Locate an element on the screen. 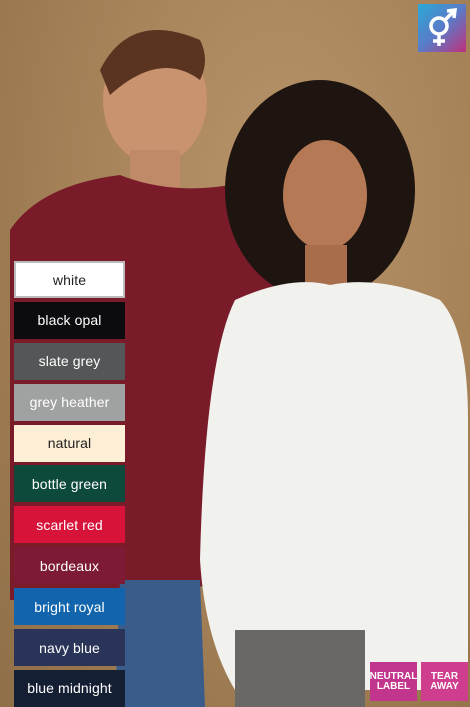 This screenshot has height=707, width=470. feature-badges: NEUTRAL LABEL TEAR AWAY is located at coordinates (419, 681).